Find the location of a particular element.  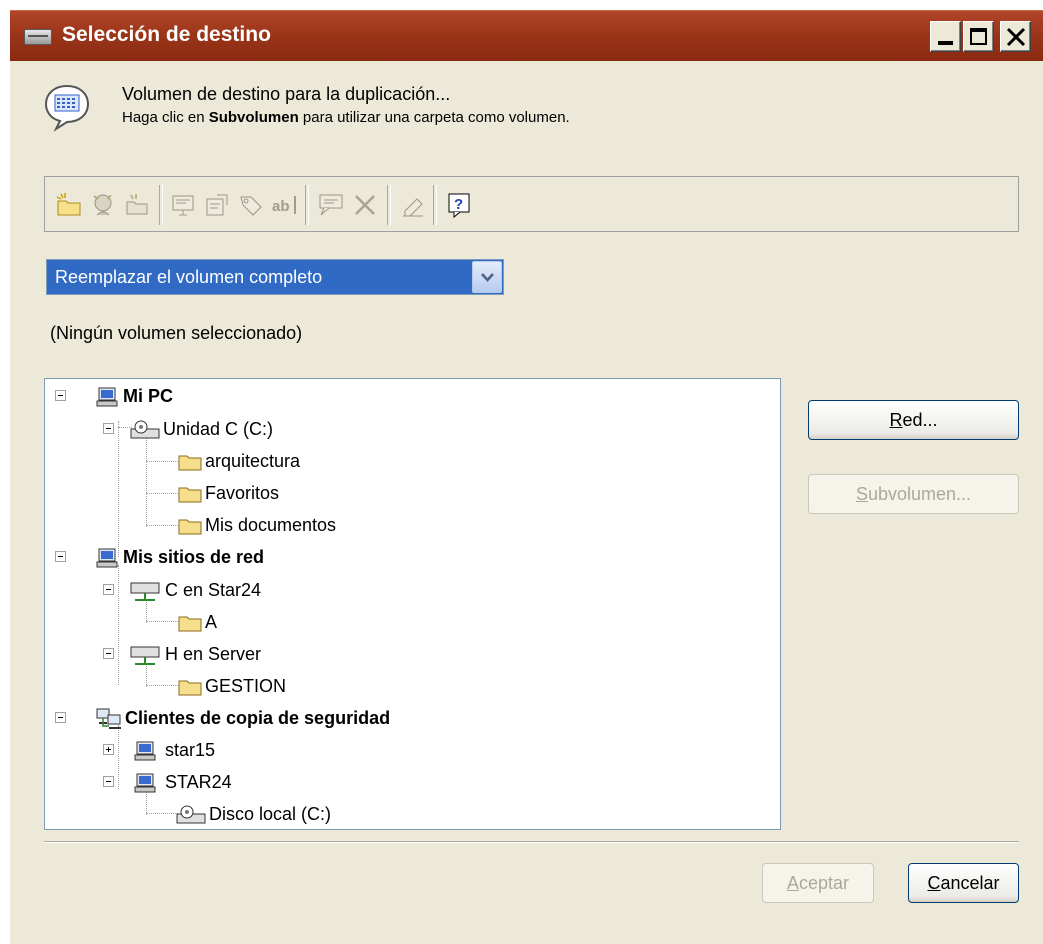

footer-divider is located at coordinates (531, 842).